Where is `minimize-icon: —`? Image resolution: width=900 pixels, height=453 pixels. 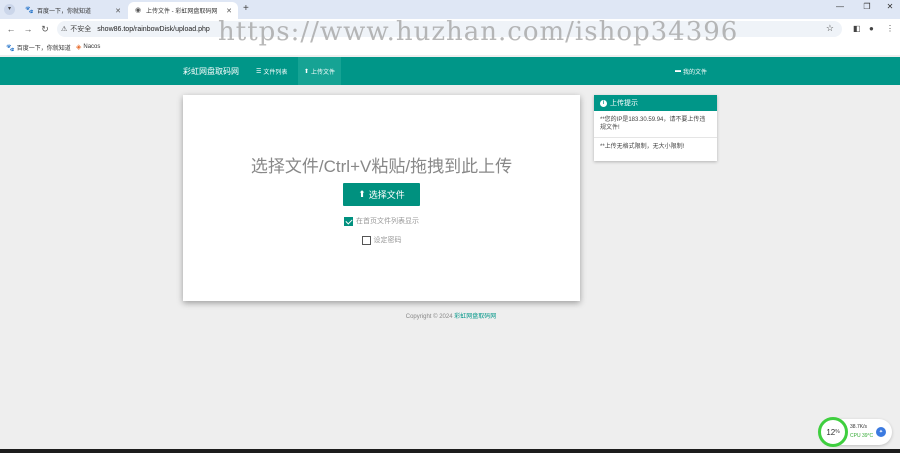
minimize-icon: — is located at coordinates (840, 6).